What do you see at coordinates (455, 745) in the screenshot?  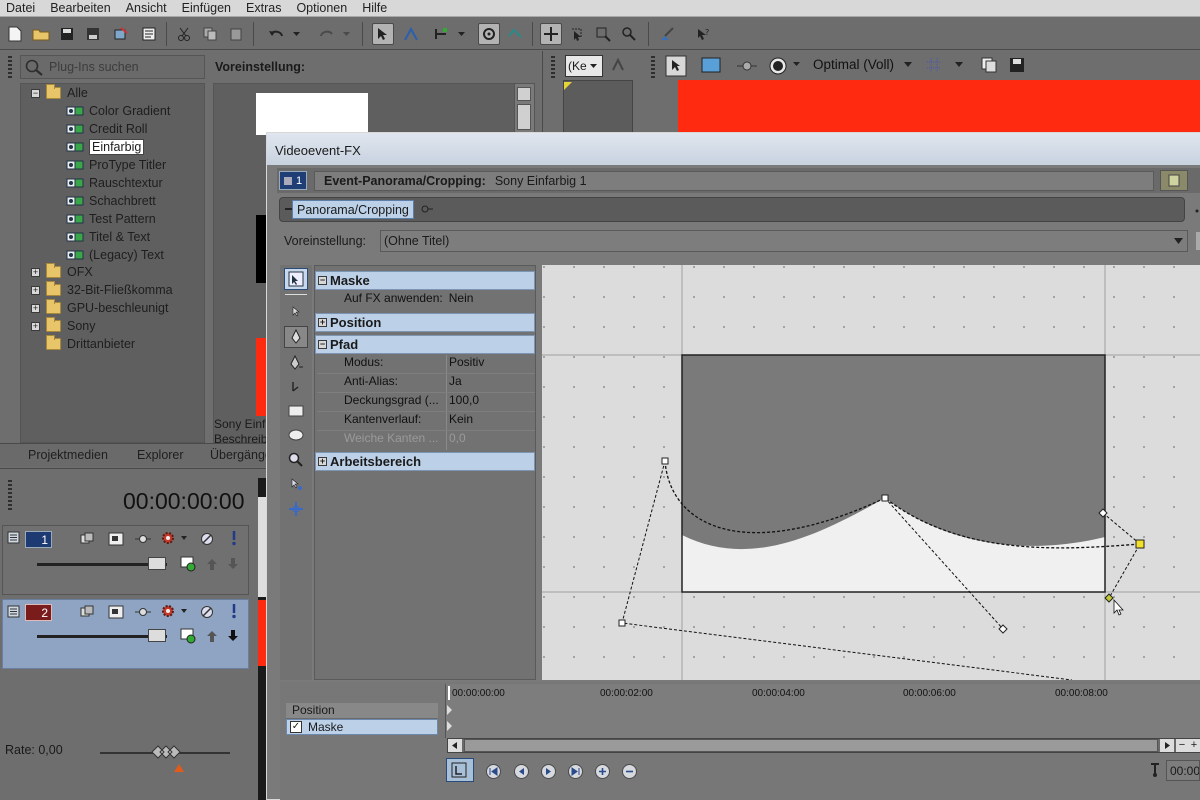 I see `scroll-left-button` at bounding box center [455, 745].